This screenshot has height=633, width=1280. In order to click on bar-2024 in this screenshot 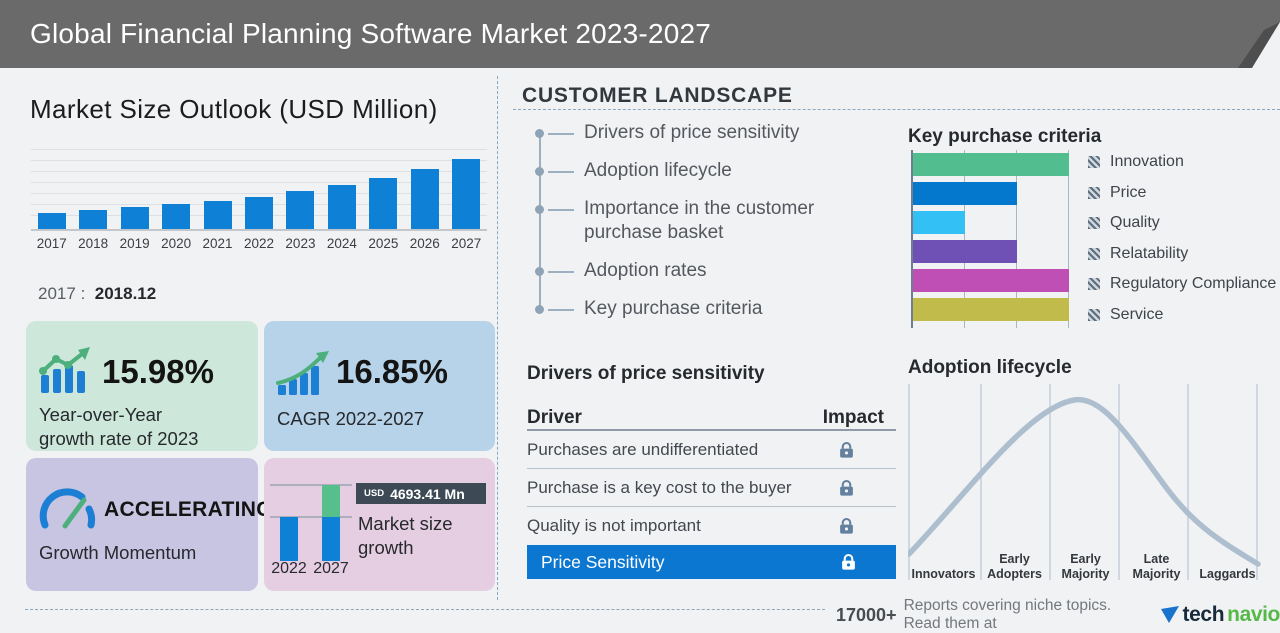, I will do `click(341, 207)`.